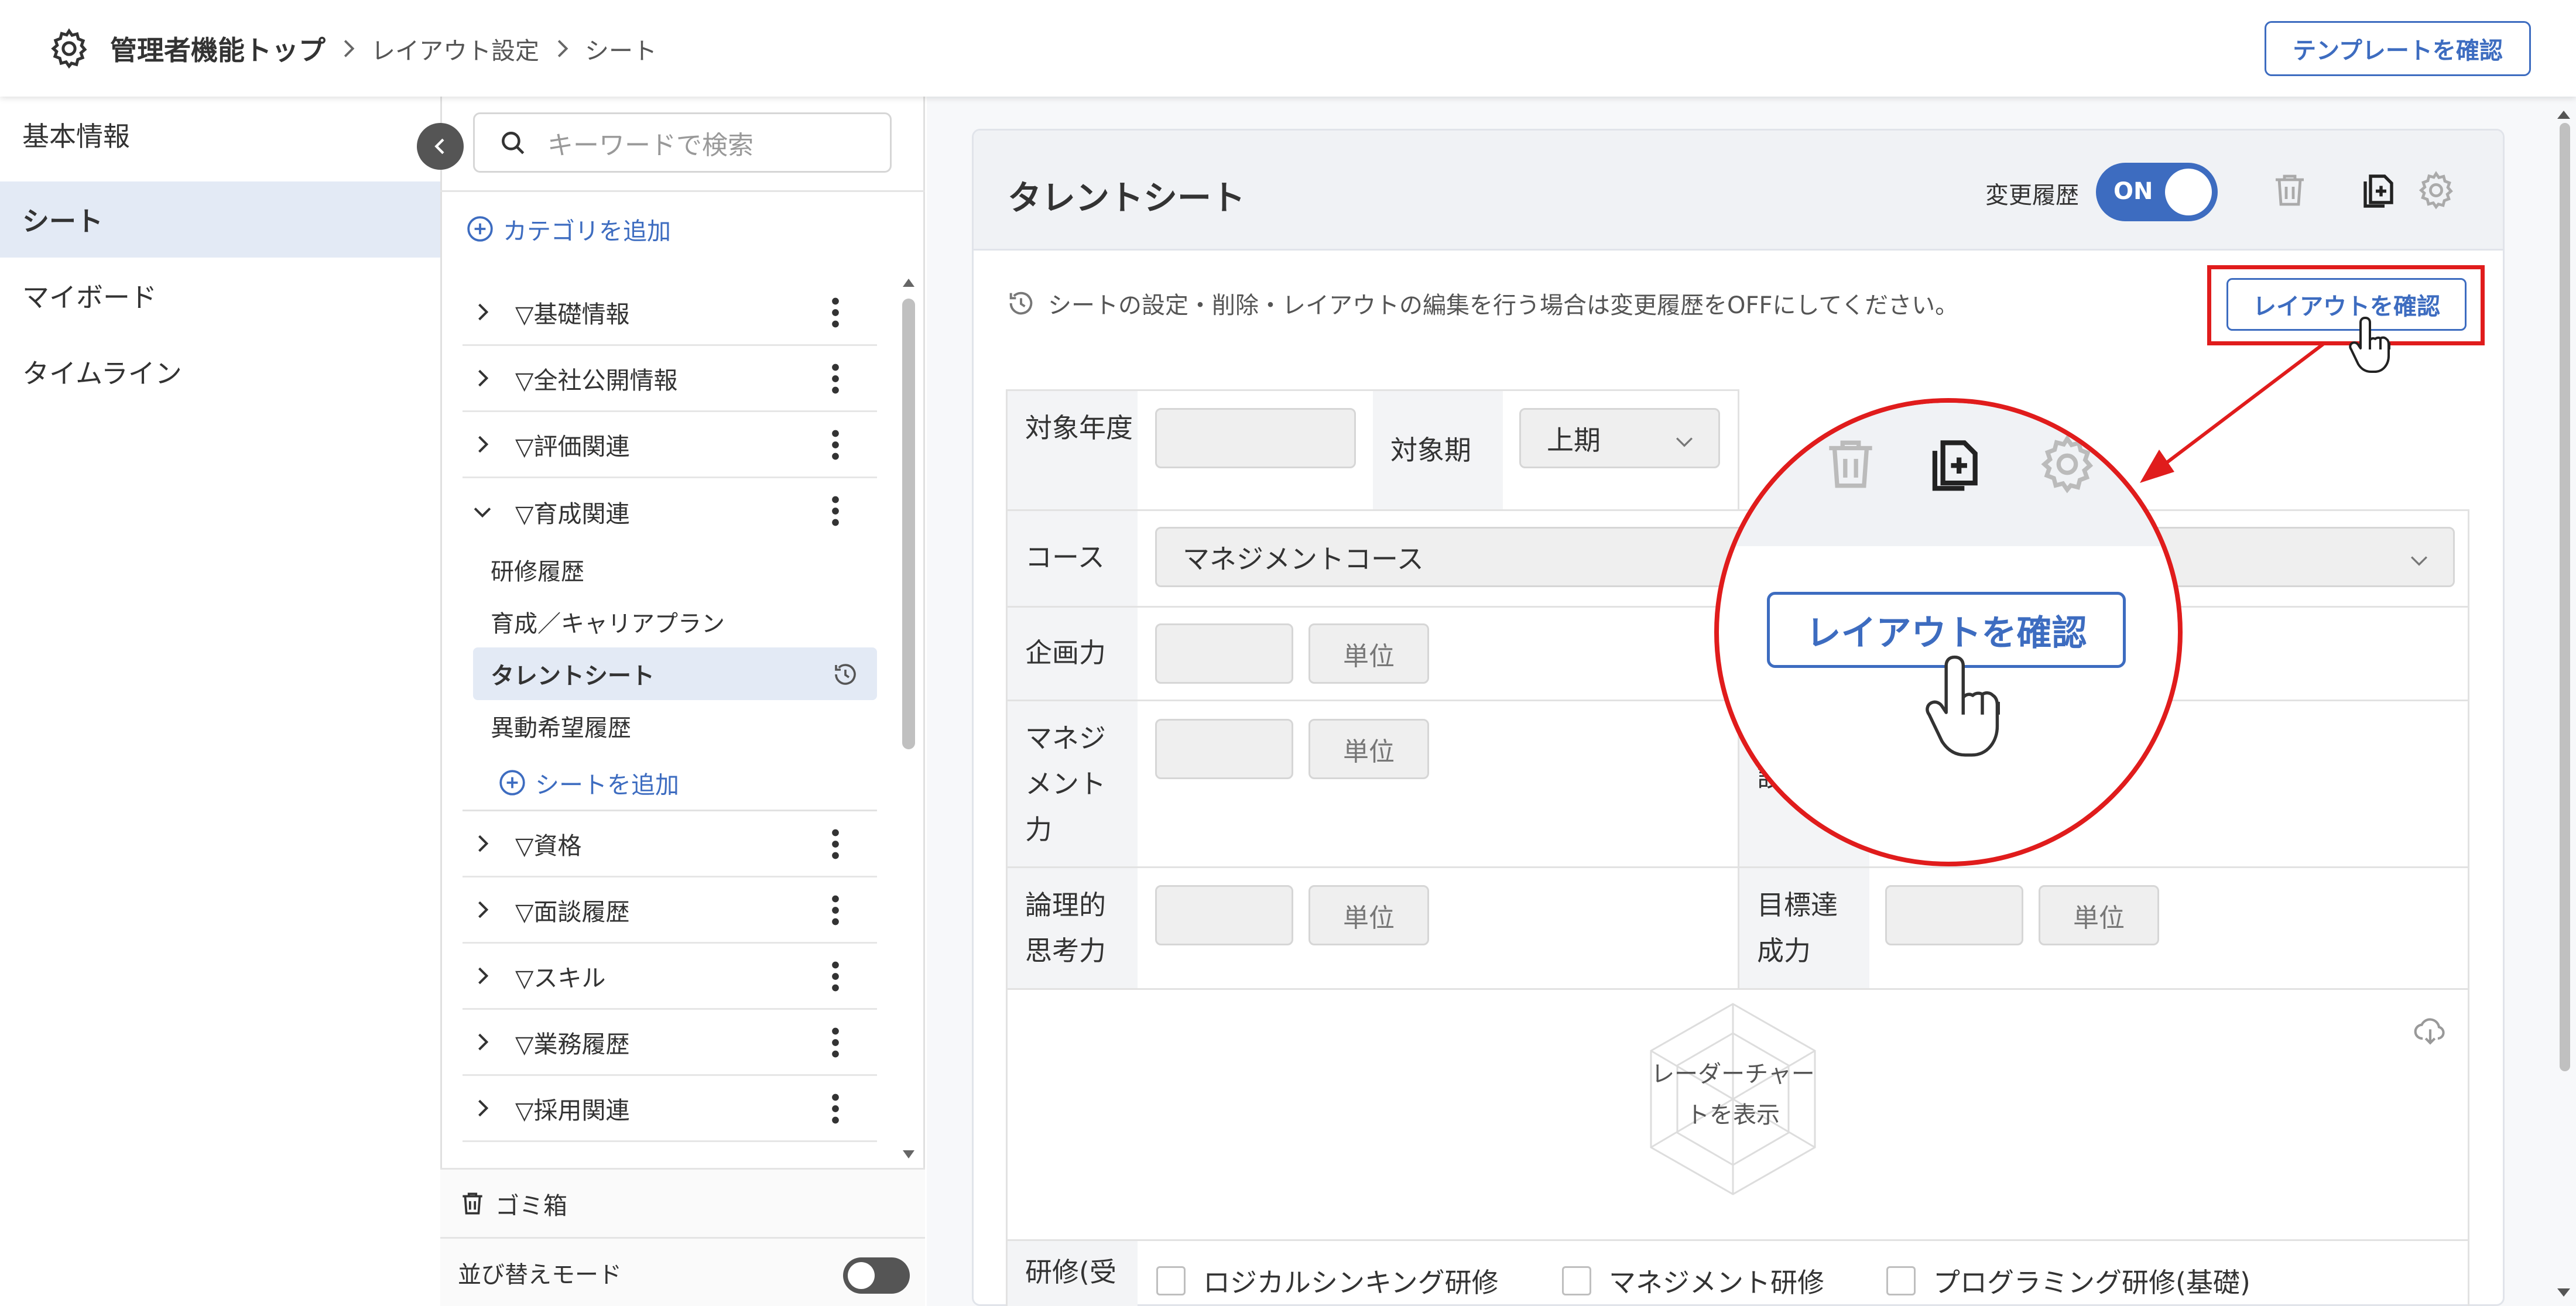  Describe the element at coordinates (1368, 653) in the screenshot. I see `planning-unit: 単位` at that location.